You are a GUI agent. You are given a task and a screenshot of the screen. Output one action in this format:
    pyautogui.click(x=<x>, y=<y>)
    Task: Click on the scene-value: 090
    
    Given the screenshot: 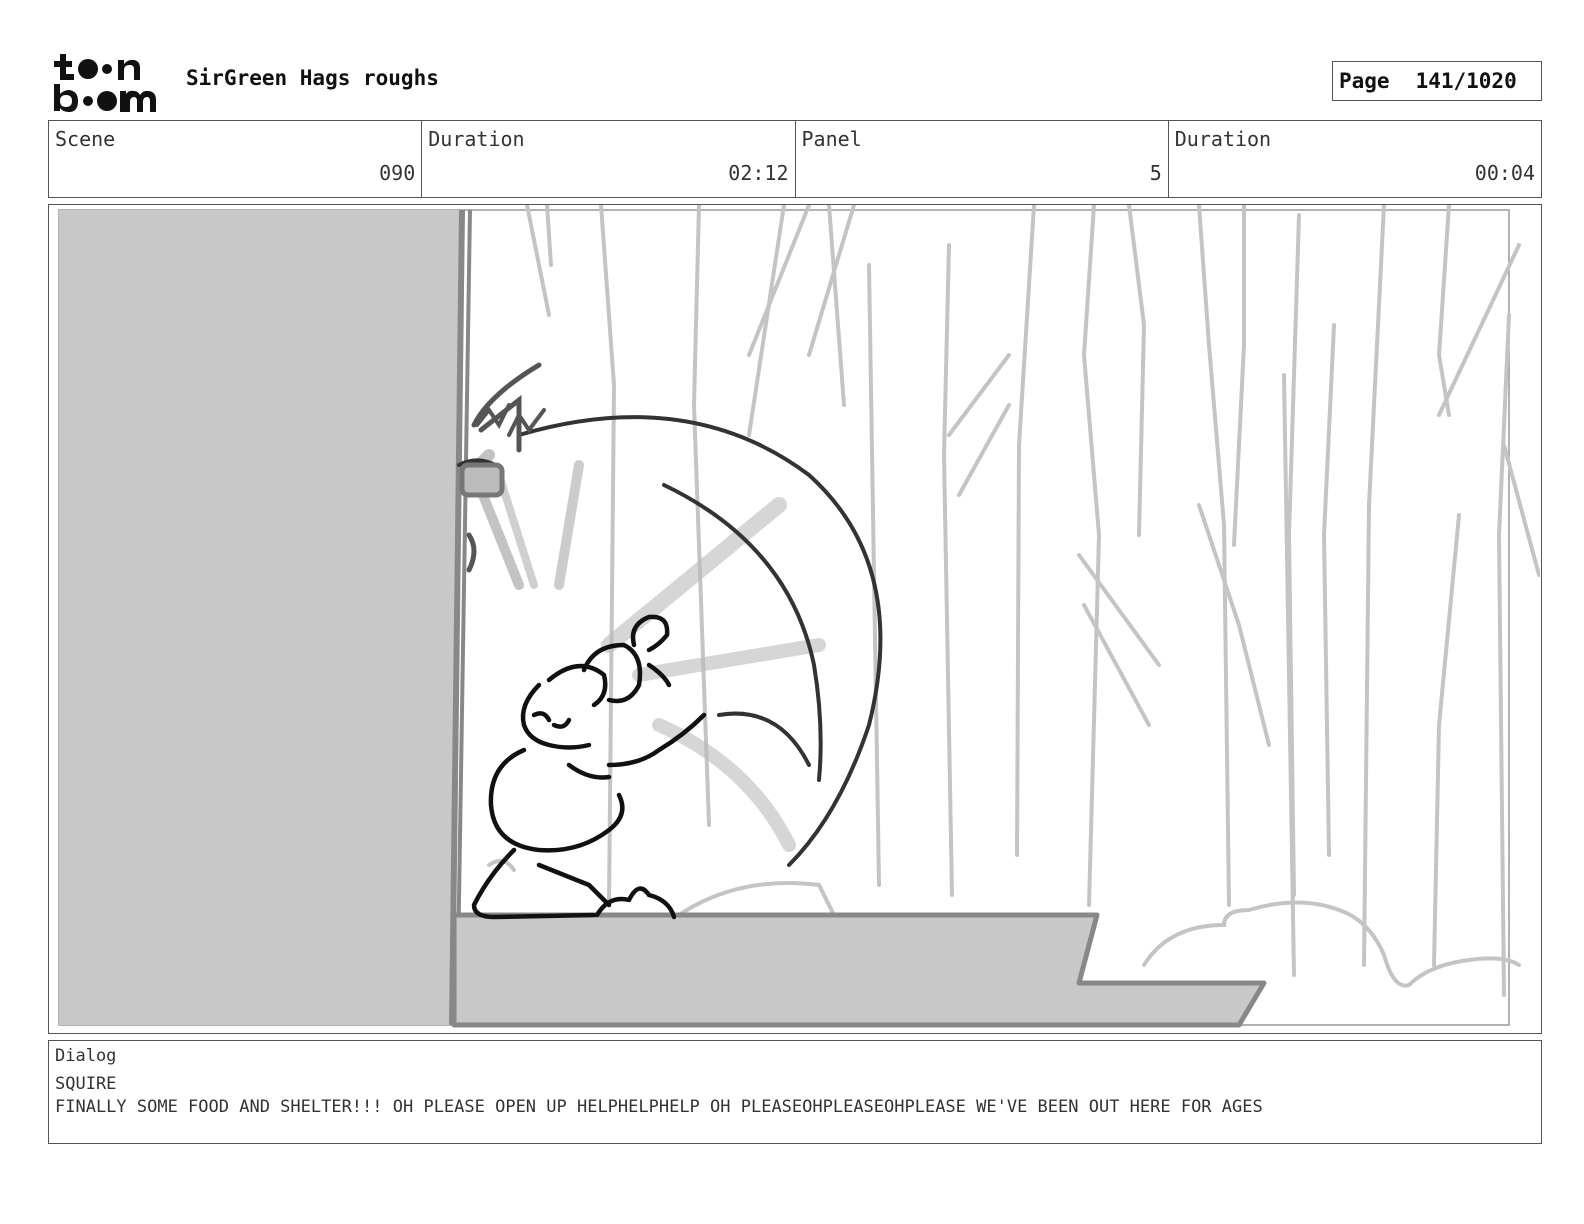 What is the action you would take?
    pyautogui.click(x=397, y=173)
    